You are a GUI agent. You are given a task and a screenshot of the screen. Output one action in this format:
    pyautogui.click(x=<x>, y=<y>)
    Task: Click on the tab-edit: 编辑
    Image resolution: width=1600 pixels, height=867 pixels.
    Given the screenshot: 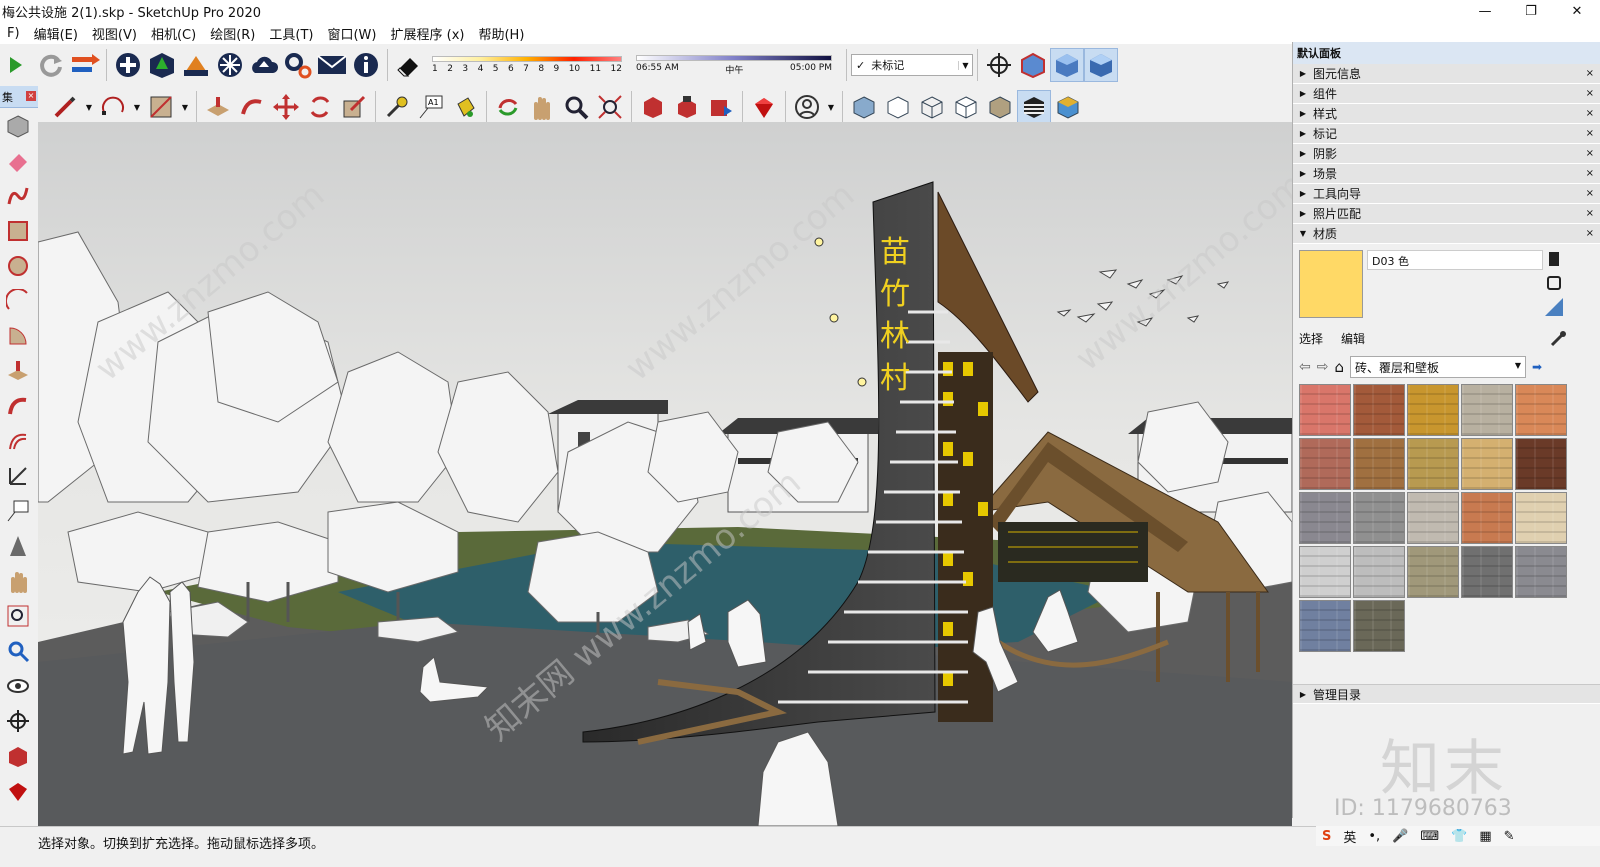 What is the action you would take?
    pyautogui.click(x=1353, y=338)
    